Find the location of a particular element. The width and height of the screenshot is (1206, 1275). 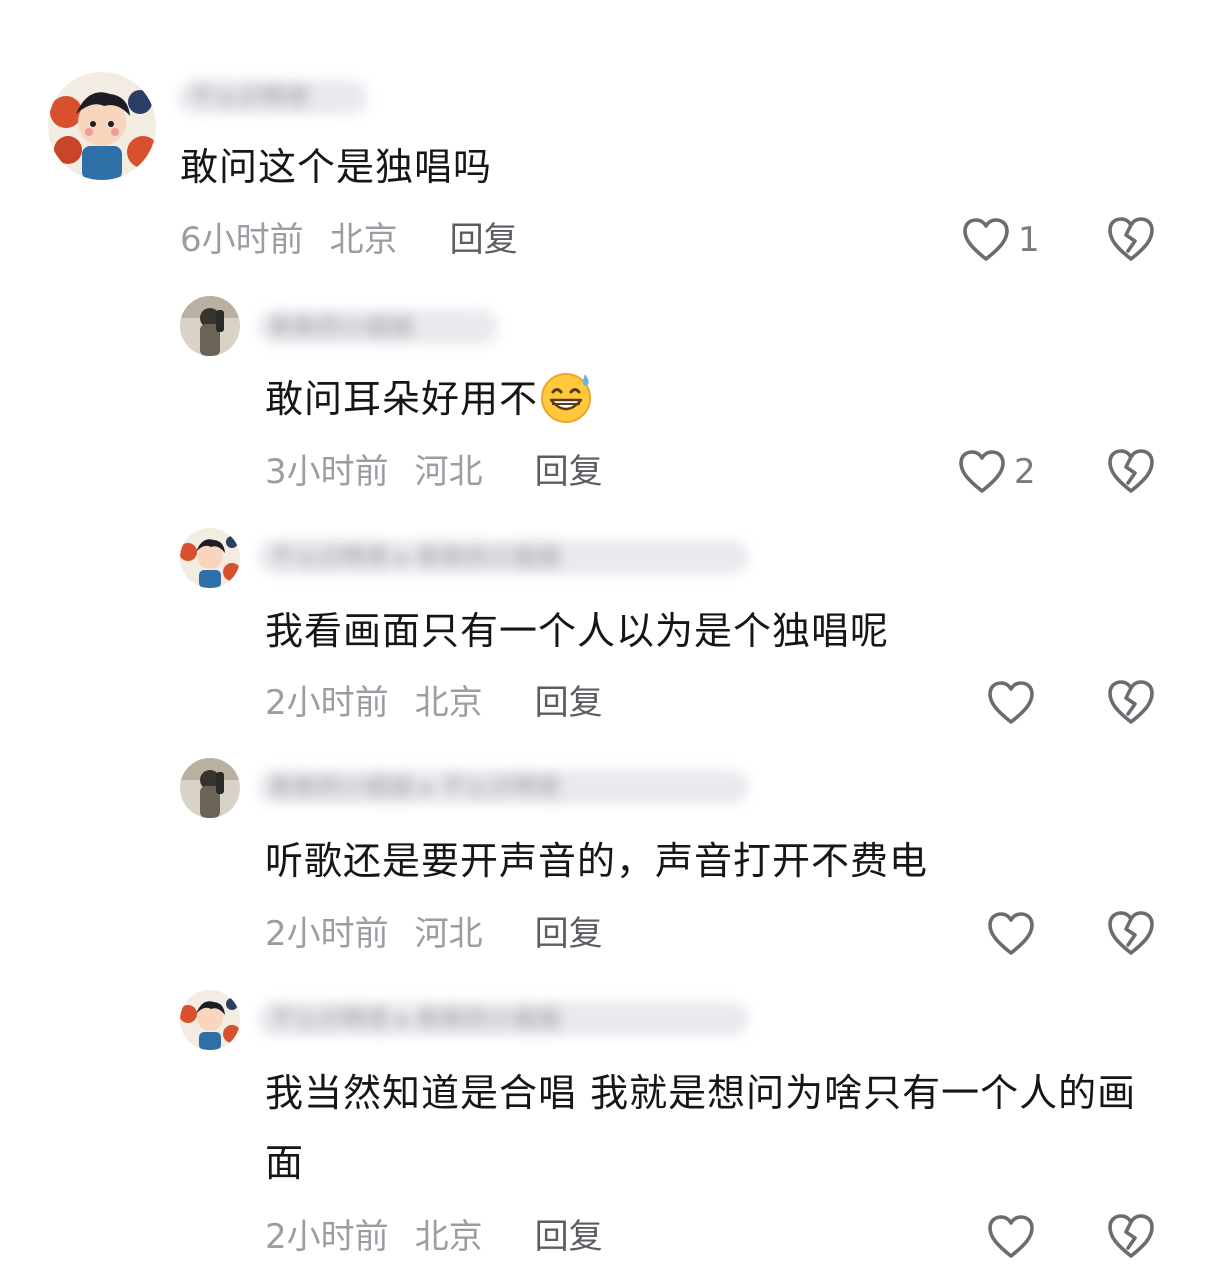

timestamp: 6小时前 is located at coordinates (242, 240).